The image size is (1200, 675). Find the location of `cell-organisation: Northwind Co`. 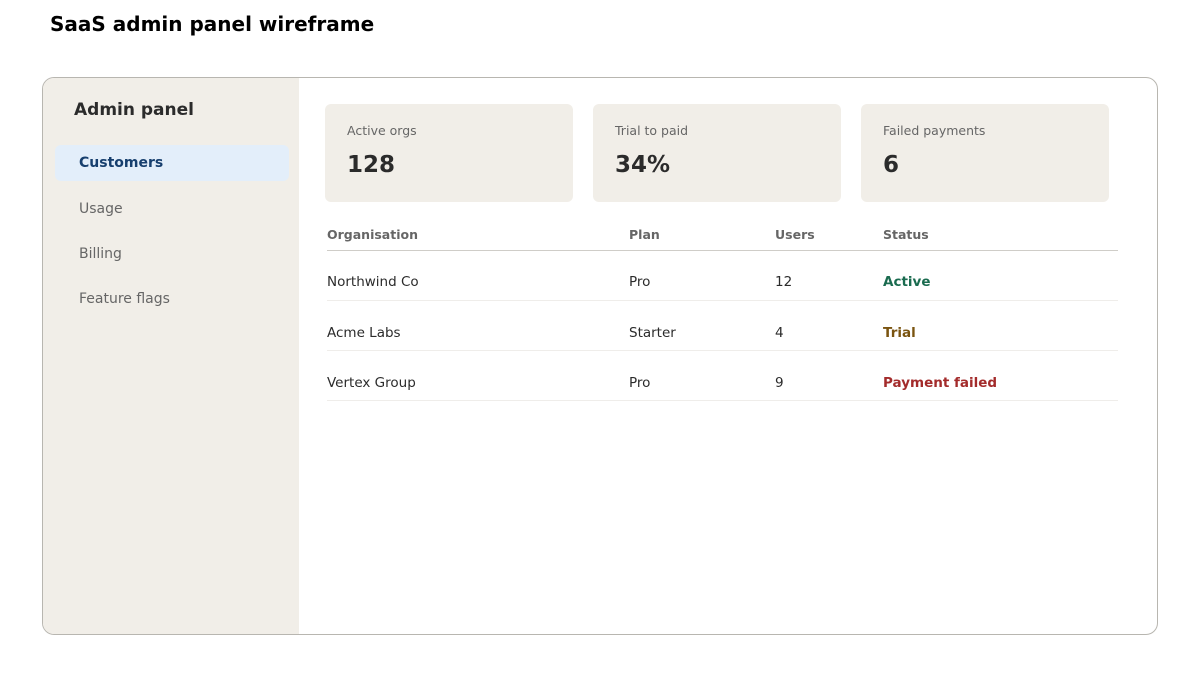

cell-organisation: Northwind Co is located at coordinates (373, 282).